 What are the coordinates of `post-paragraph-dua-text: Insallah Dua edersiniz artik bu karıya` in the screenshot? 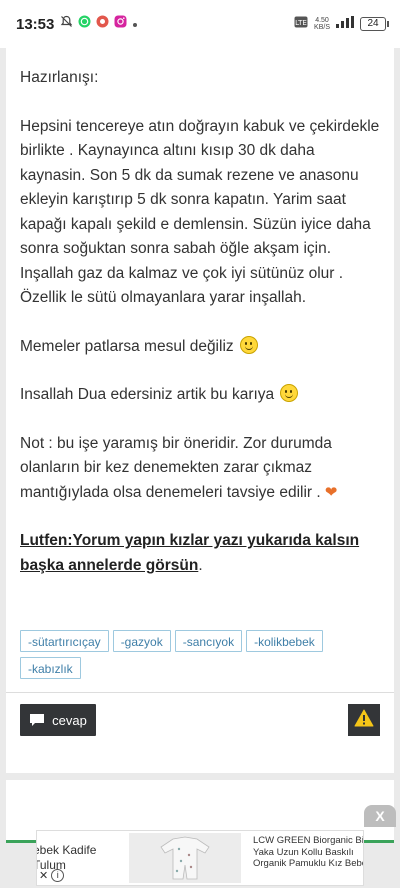 It's located at (147, 394).